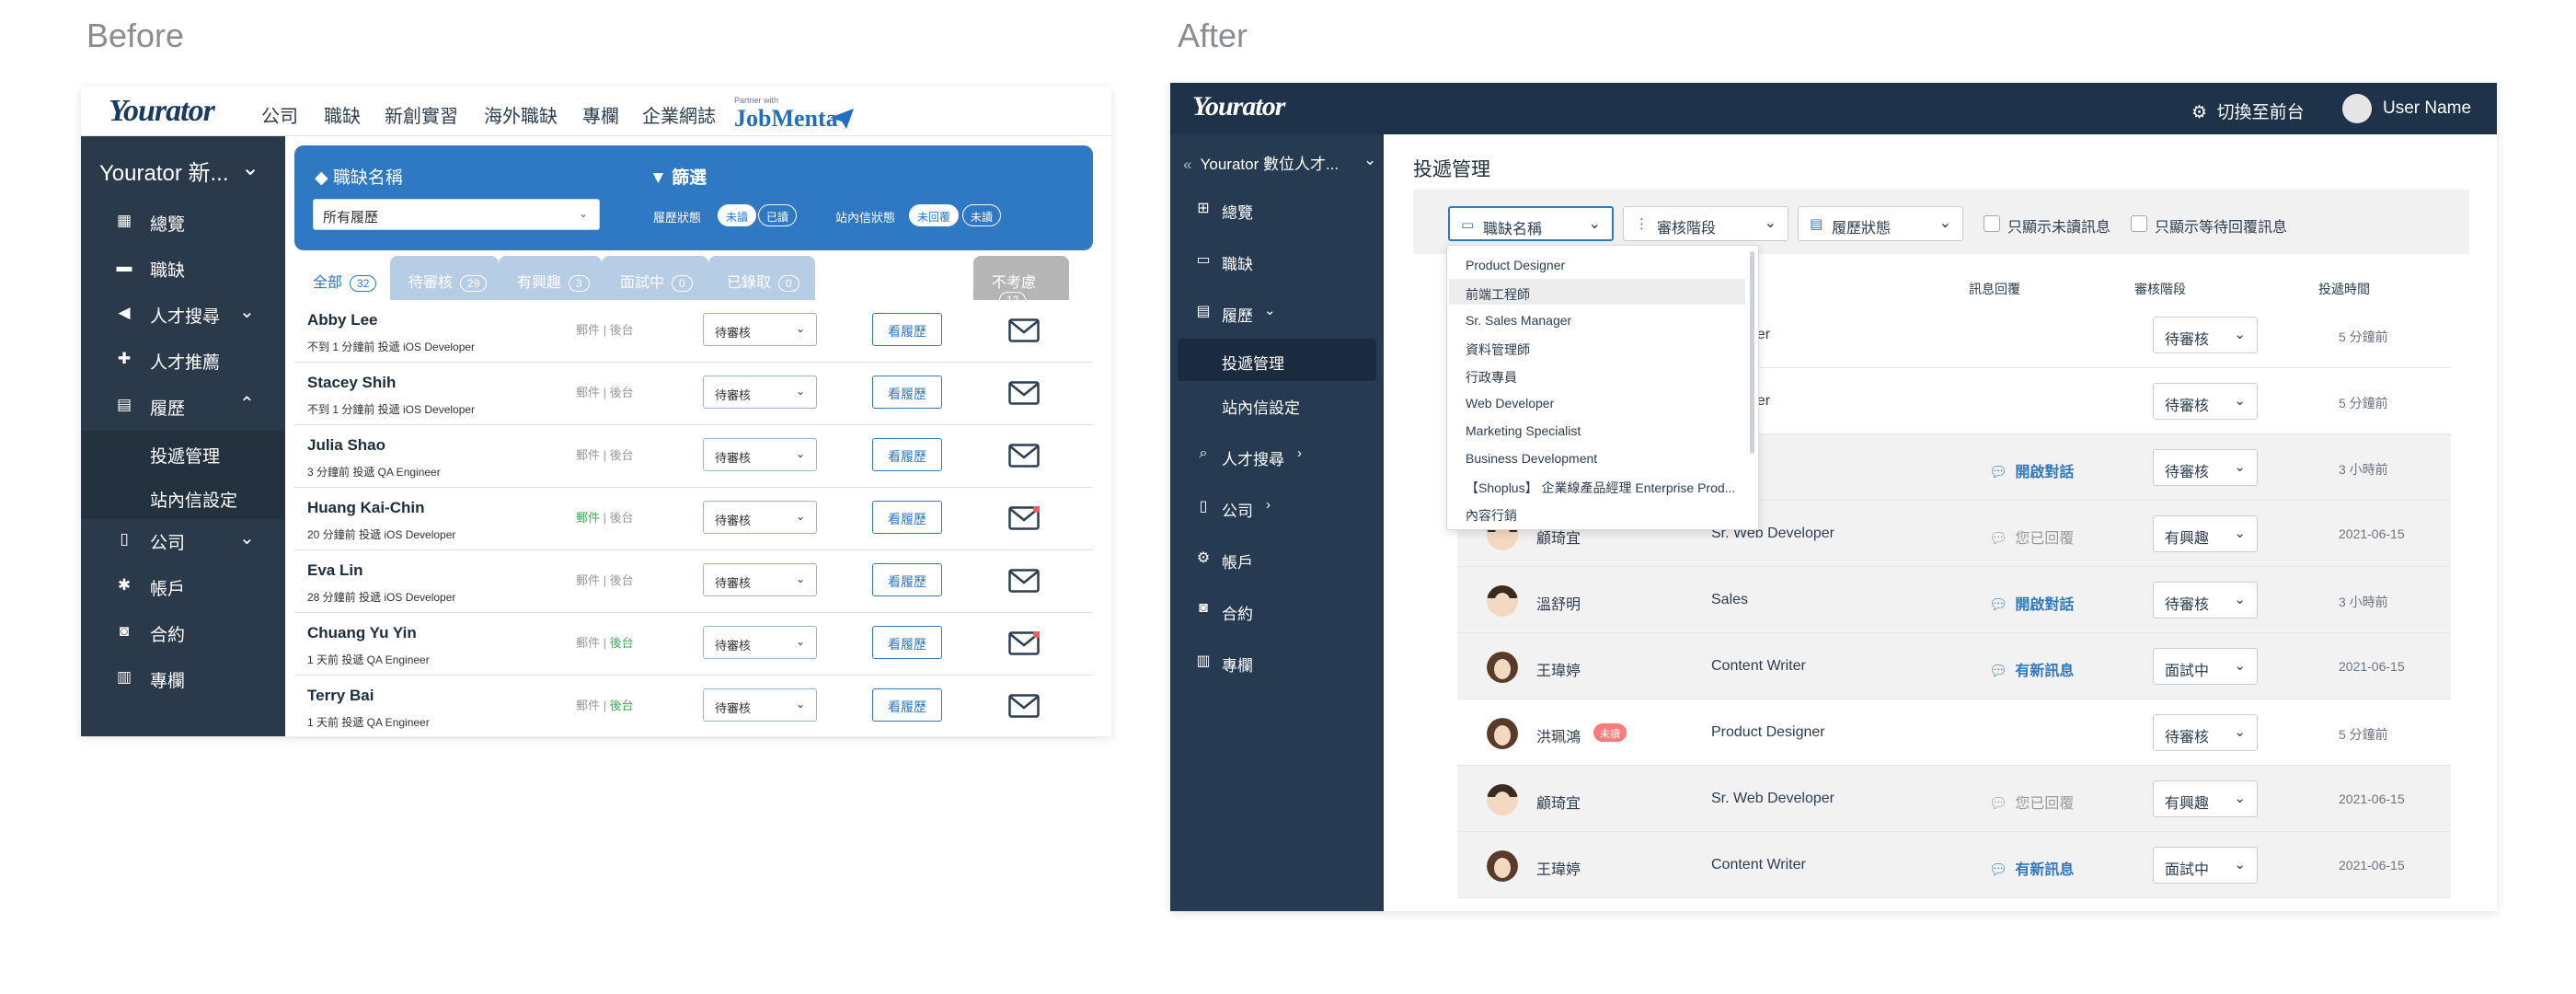  I want to click on dropdown-option: 資料管理師, so click(1597, 347).